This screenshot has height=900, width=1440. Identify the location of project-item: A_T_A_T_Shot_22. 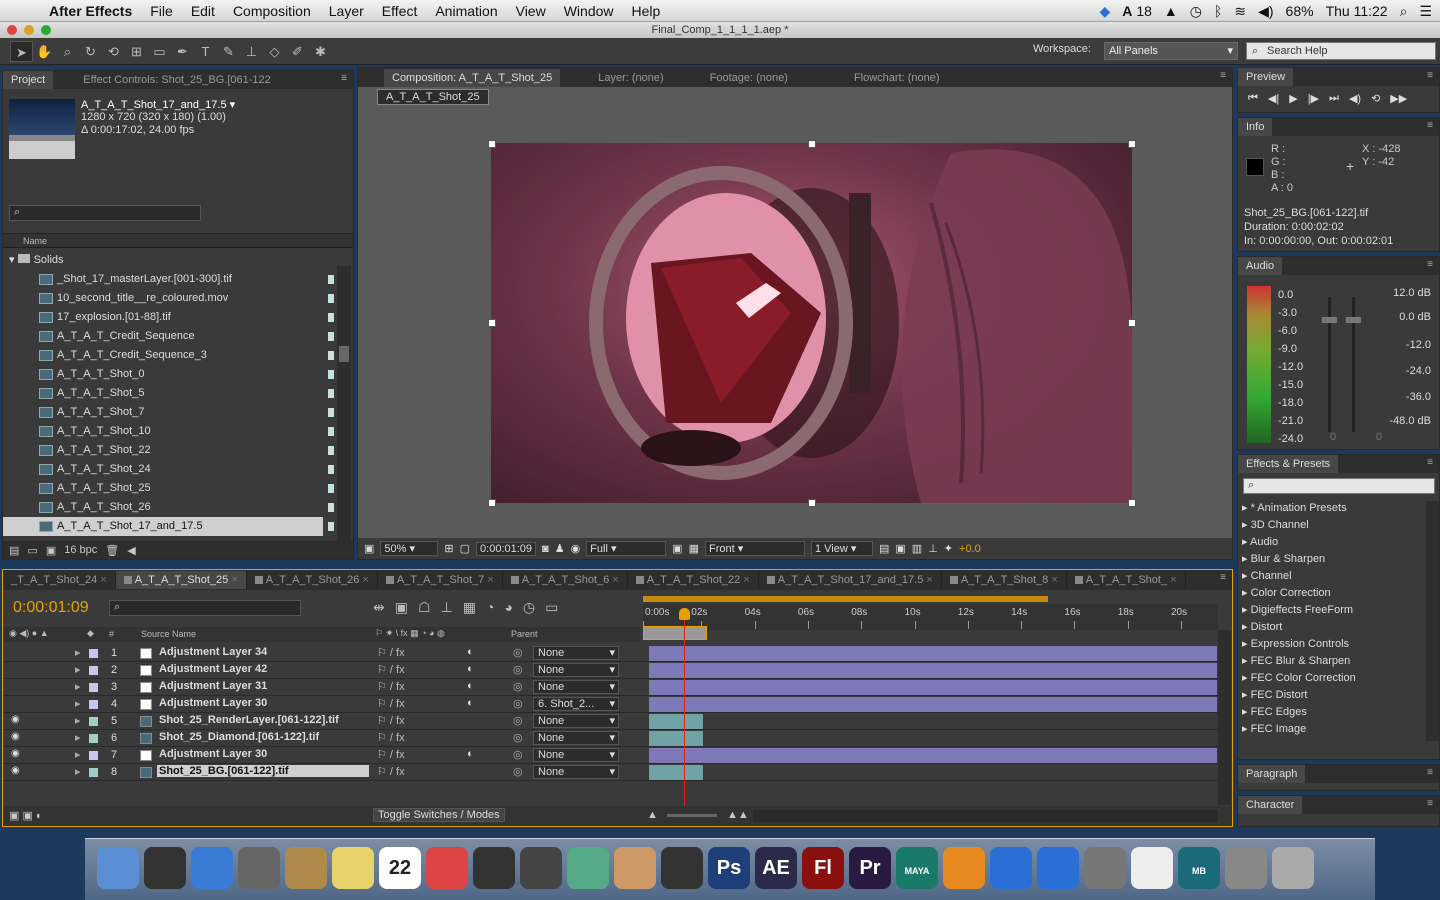
(163, 450).